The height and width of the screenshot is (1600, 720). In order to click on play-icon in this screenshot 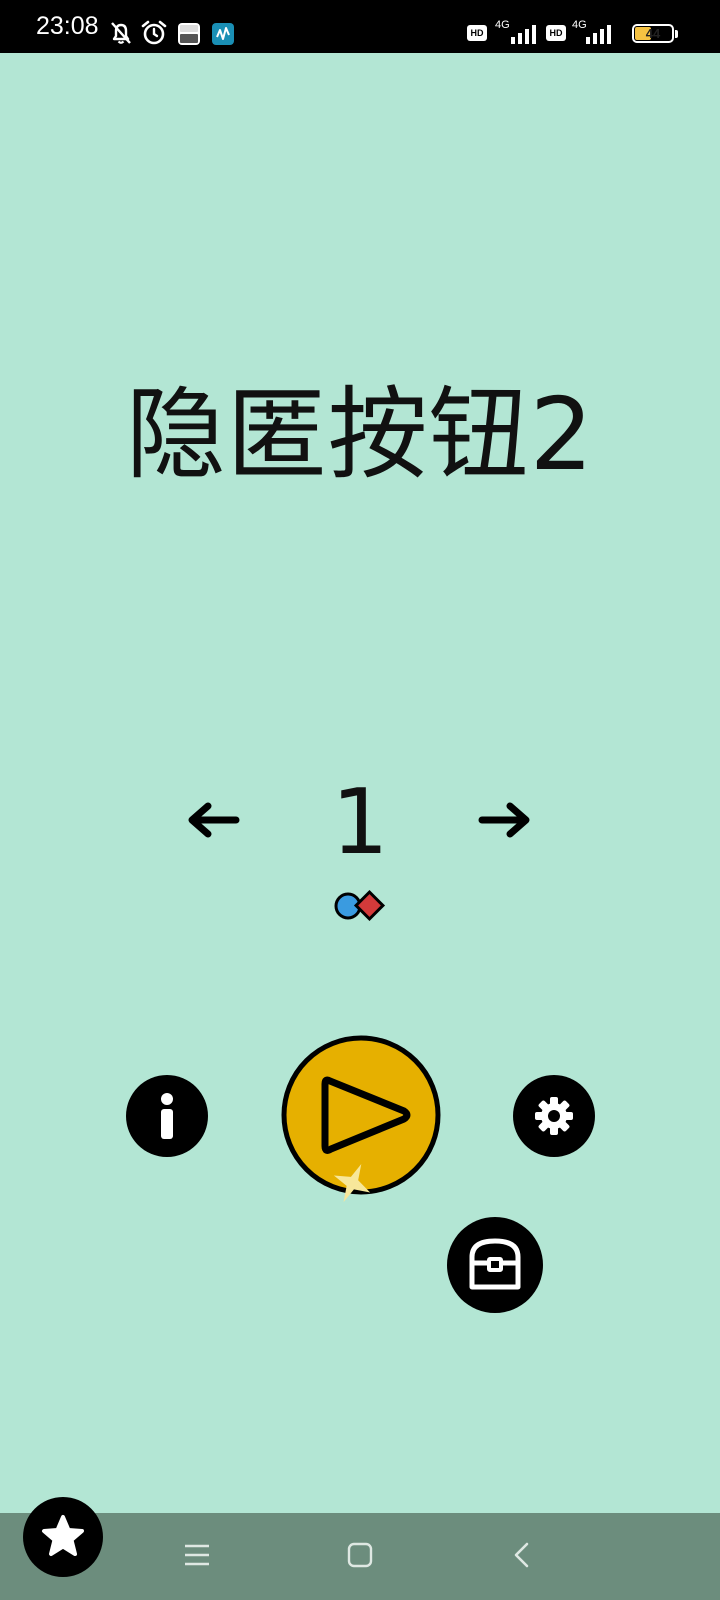, I will do `click(361, 1119)`.